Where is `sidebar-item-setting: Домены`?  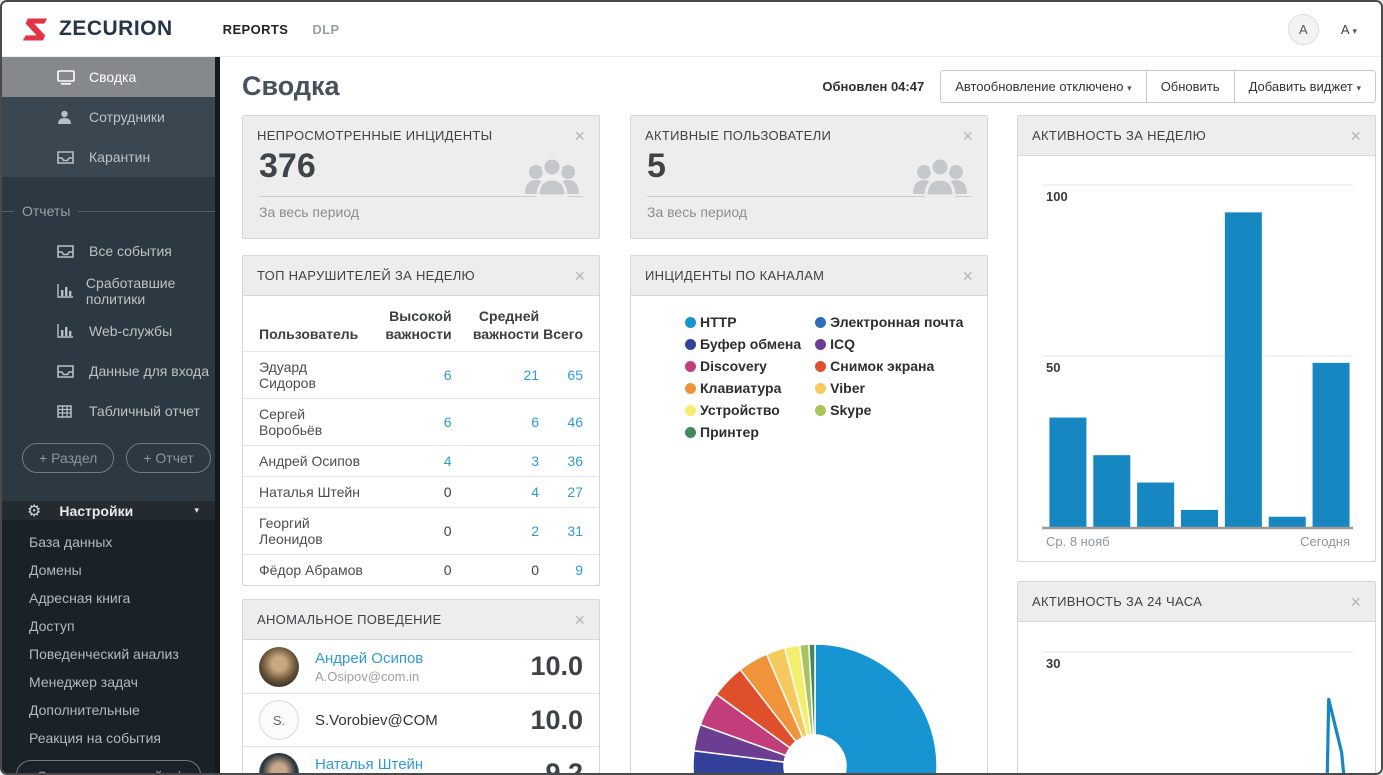 sidebar-item-setting: Домены is located at coordinates (108, 570).